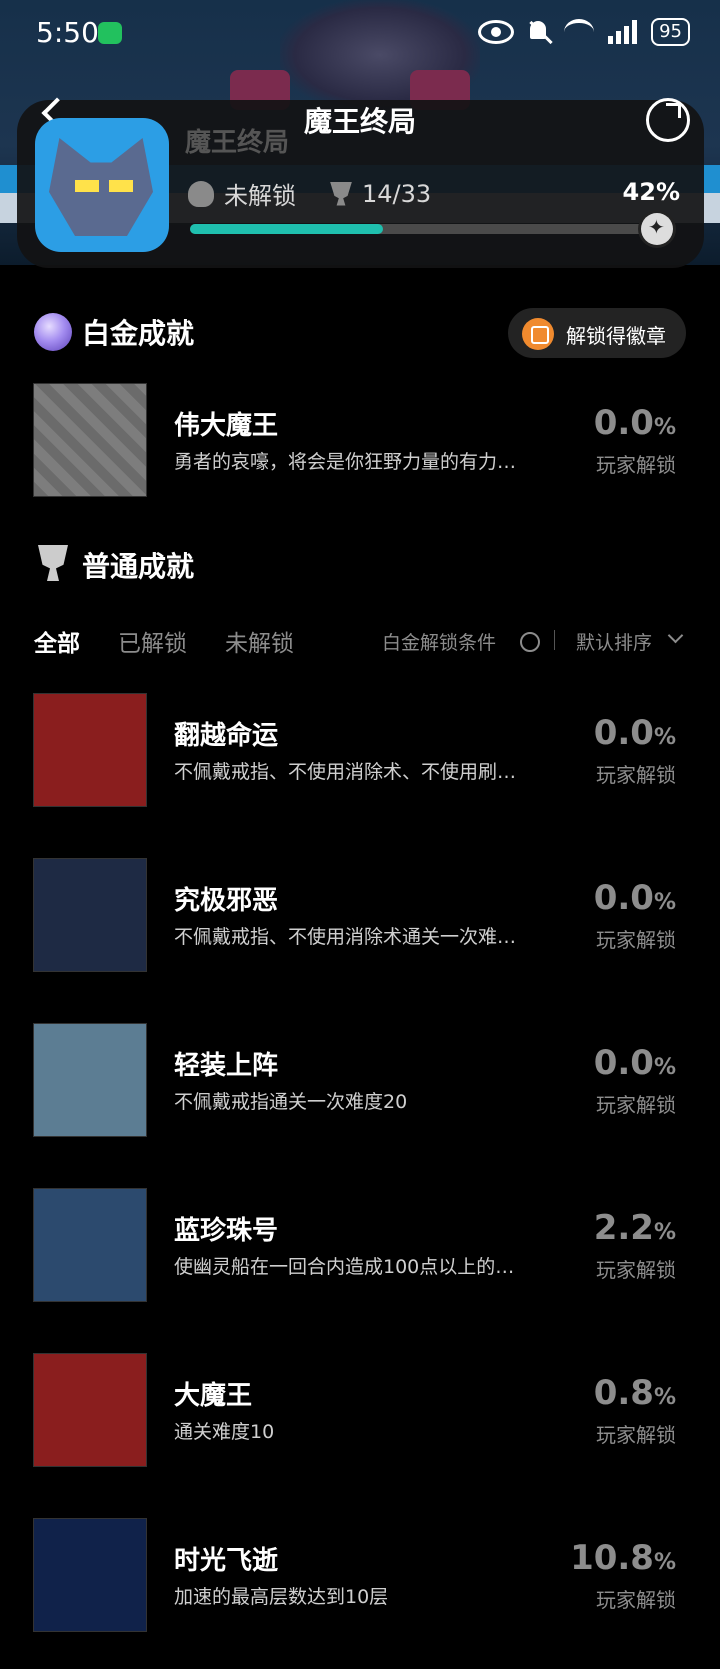 The width and height of the screenshot is (720, 1669). I want to click on achievement-name: 蓝珍珠号, so click(226, 1231).